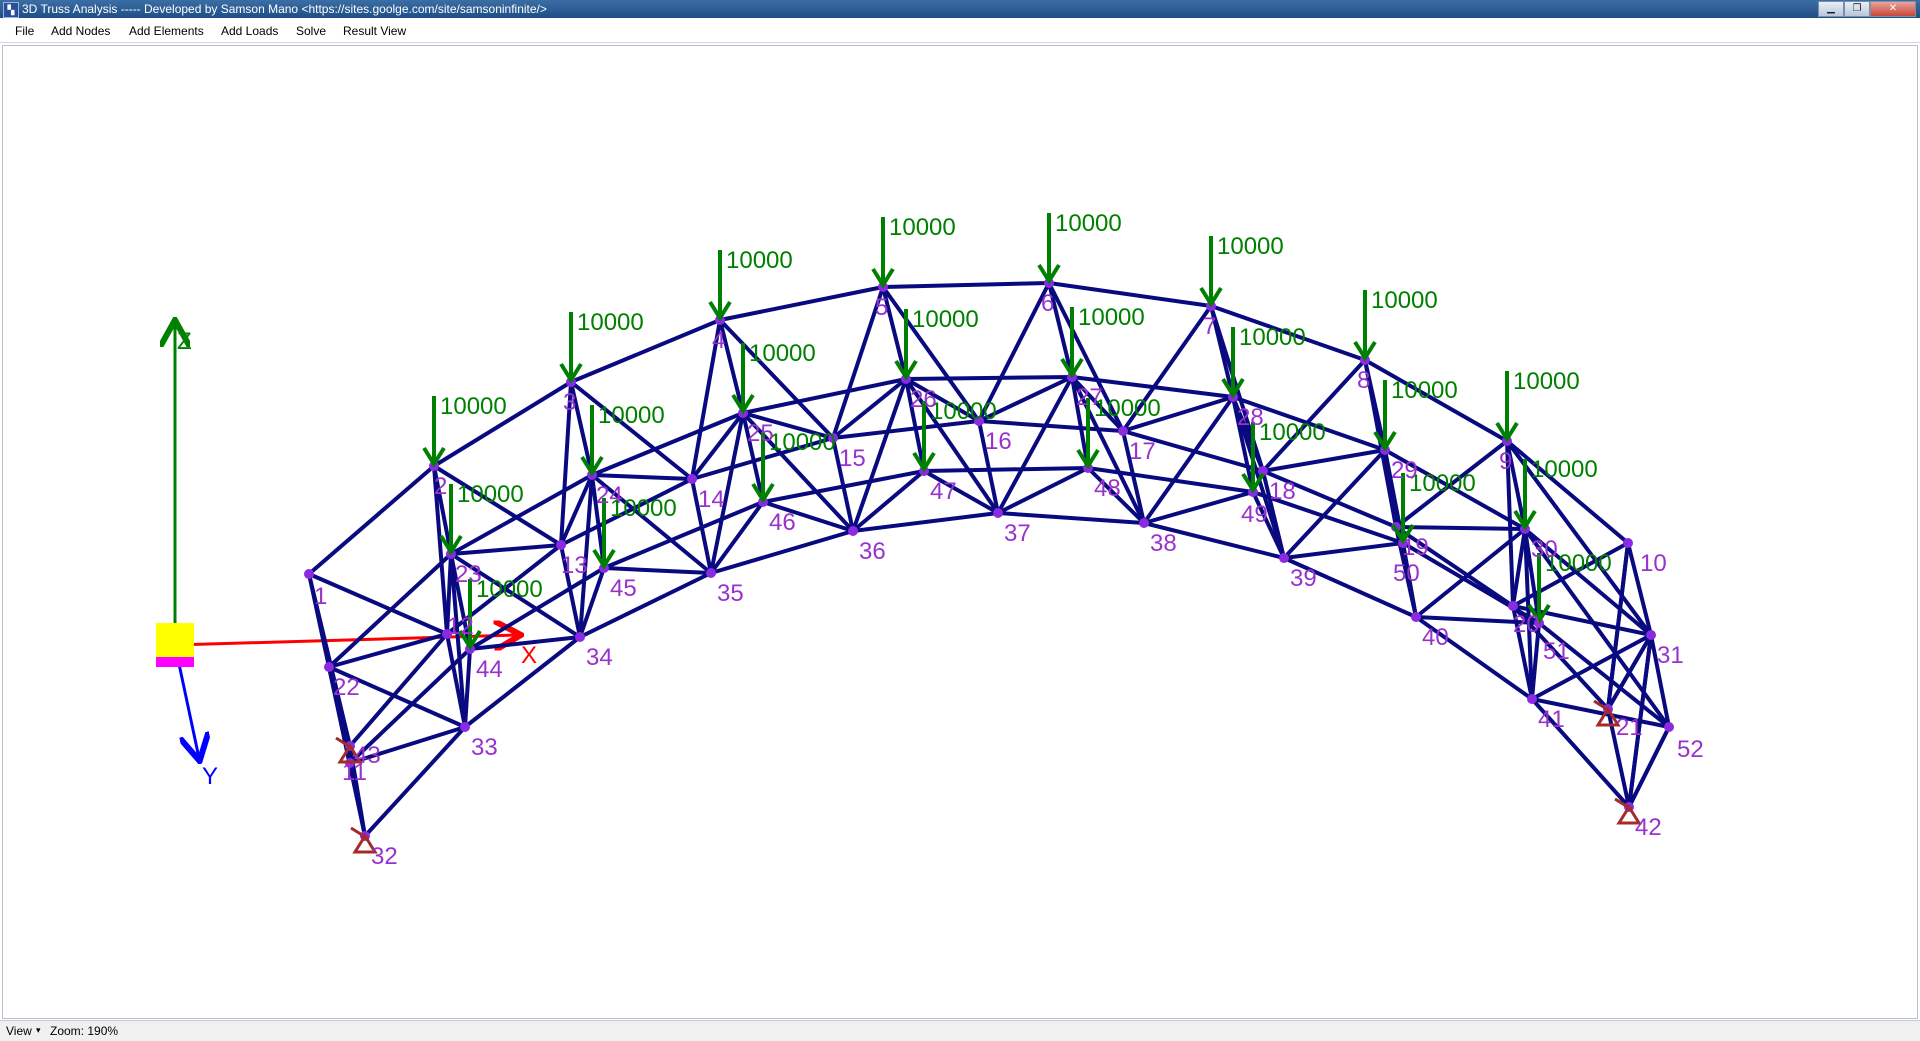  What do you see at coordinates (19, 1031) in the screenshot?
I see `view-menu: View` at bounding box center [19, 1031].